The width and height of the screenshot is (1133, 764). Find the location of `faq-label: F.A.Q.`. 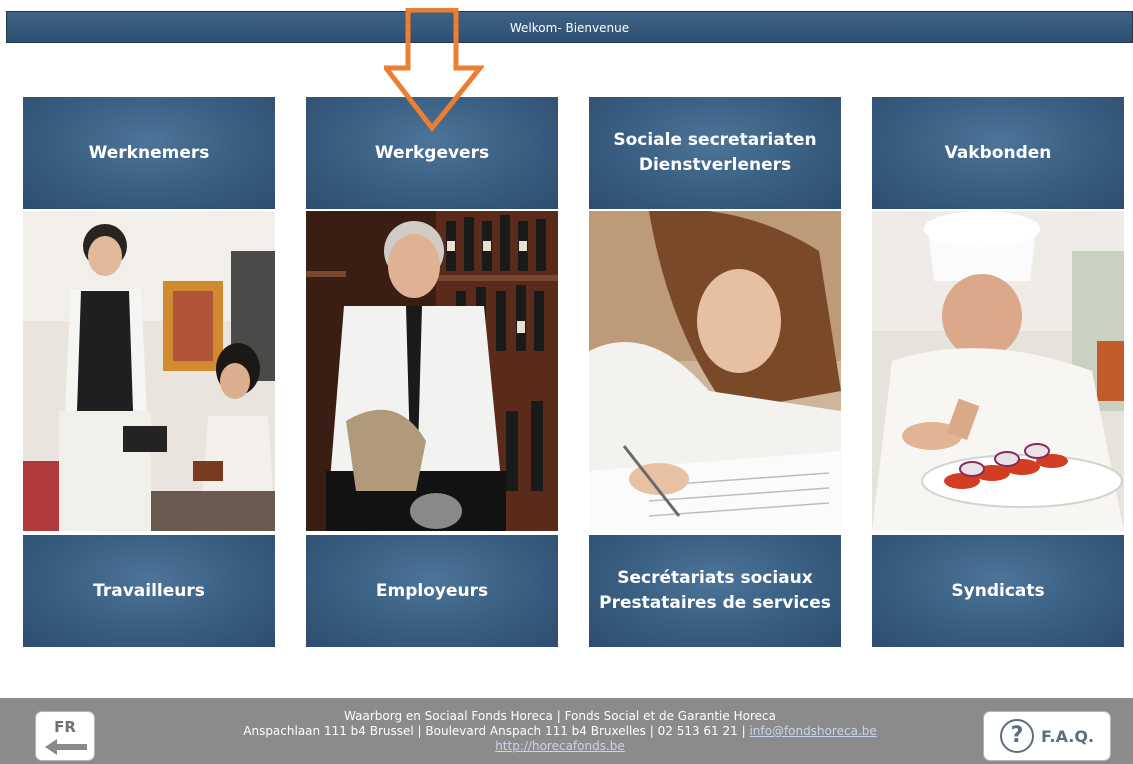

faq-label: F.A.Q. is located at coordinates (1067, 736).